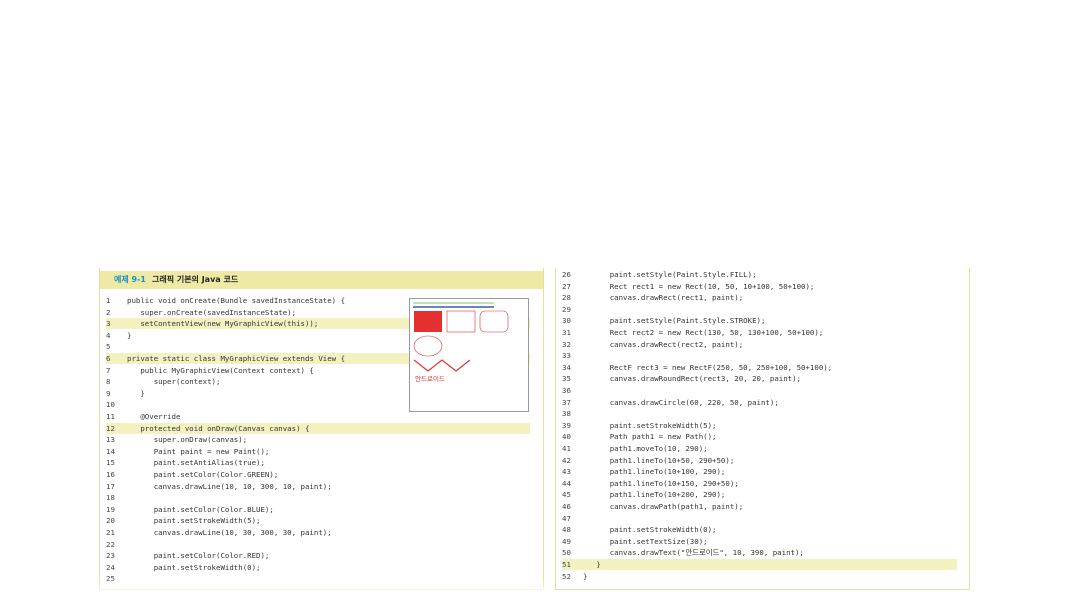 This screenshot has height=608, width=1080. I want to click on preview-zigzag-path, so click(442, 365).